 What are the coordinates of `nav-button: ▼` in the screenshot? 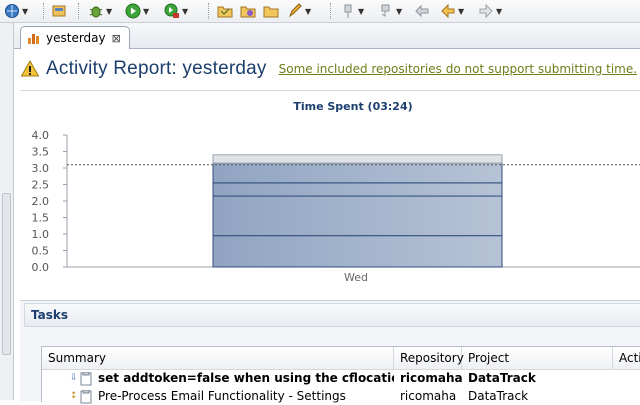 It's located at (390, 11).